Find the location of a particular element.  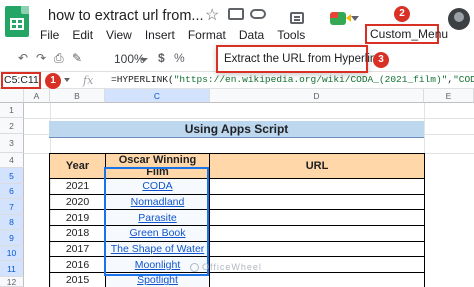

header-year: Year is located at coordinates (77, 166).